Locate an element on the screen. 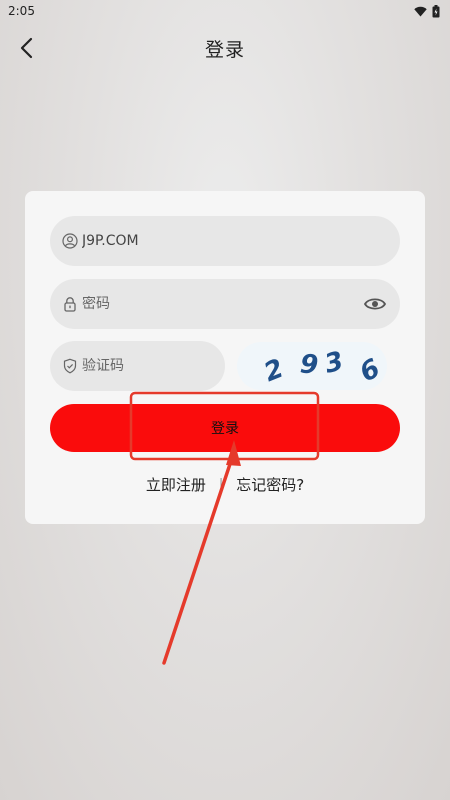 The width and height of the screenshot is (450, 800). toggle-password-visibility is located at coordinates (375, 304).